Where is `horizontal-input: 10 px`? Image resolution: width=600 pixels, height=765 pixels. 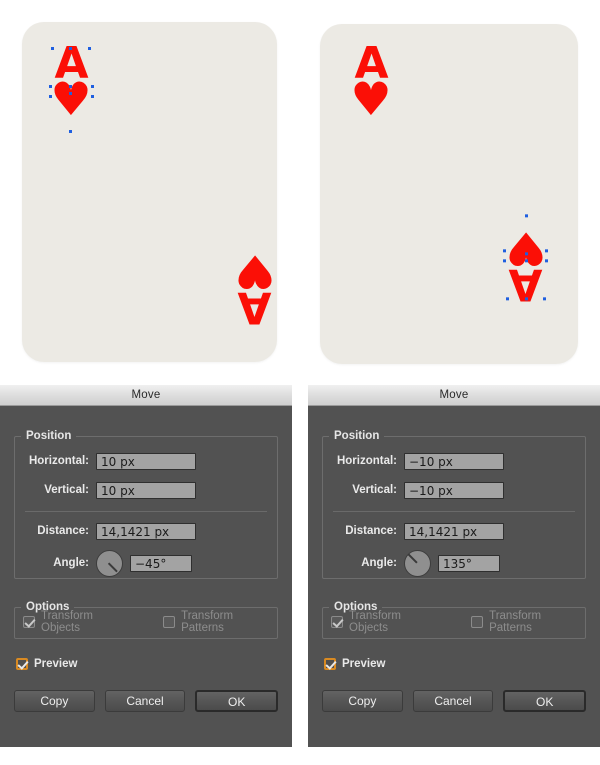
horizontal-input: 10 px is located at coordinates (146, 461).